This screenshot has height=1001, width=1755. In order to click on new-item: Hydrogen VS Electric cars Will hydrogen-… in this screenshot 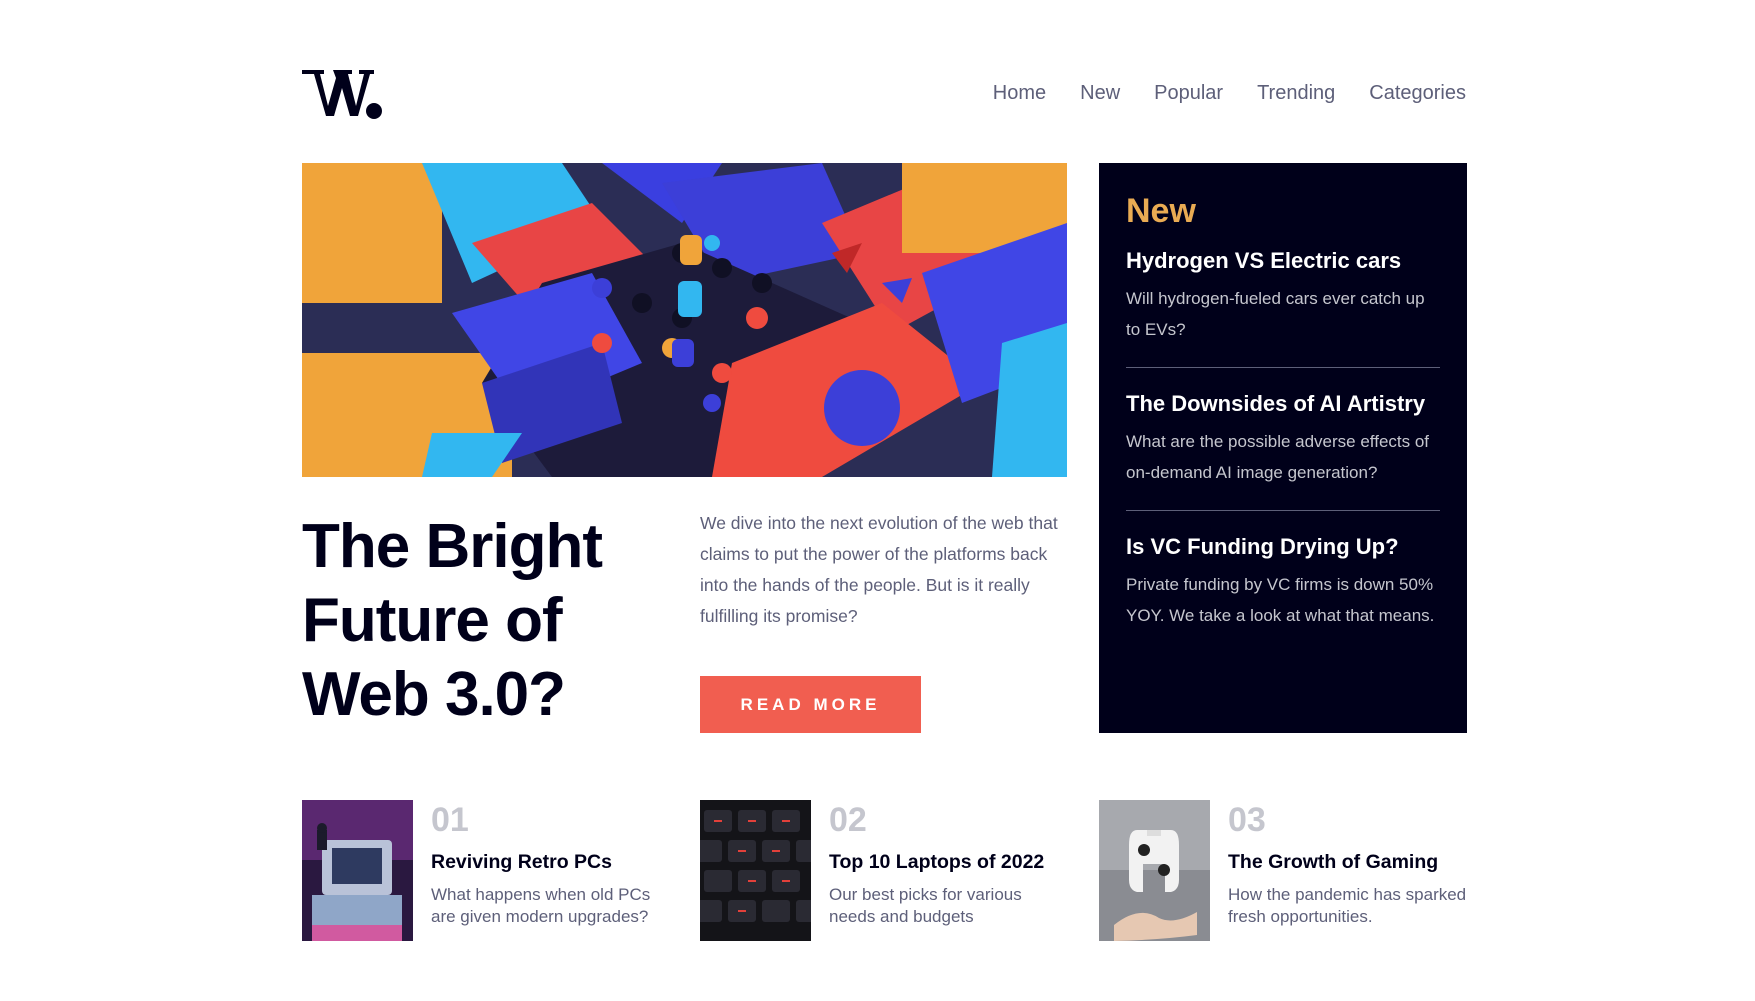, I will do `click(1283, 307)`.